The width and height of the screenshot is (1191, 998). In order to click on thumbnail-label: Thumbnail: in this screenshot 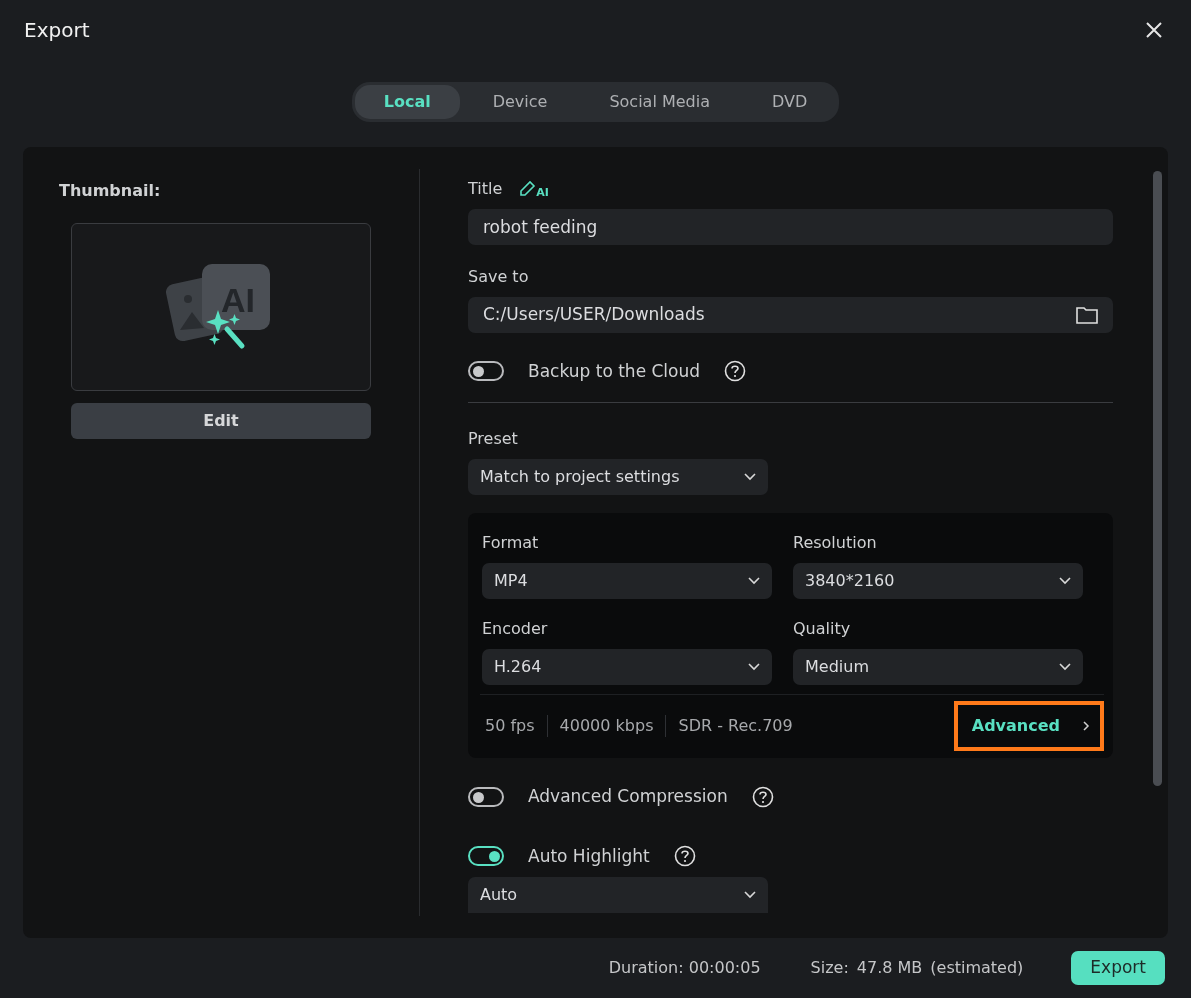, I will do `click(110, 190)`.